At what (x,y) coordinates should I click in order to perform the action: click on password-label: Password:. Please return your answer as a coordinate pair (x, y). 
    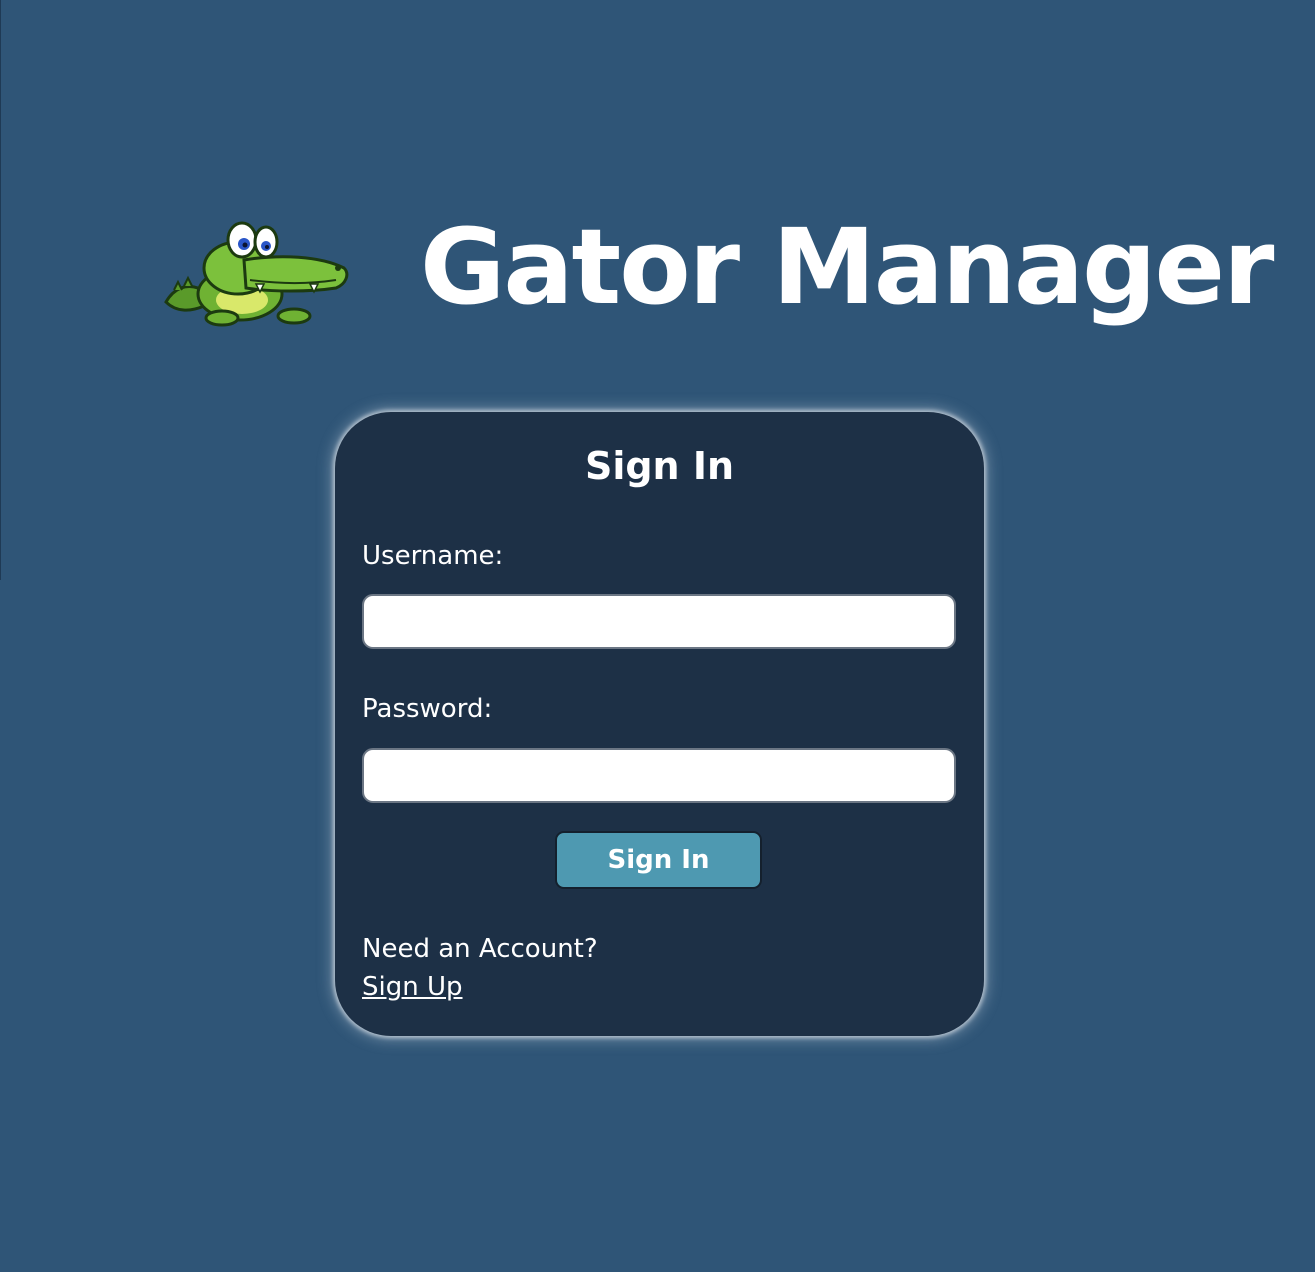
    Looking at the image, I should click on (427, 709).